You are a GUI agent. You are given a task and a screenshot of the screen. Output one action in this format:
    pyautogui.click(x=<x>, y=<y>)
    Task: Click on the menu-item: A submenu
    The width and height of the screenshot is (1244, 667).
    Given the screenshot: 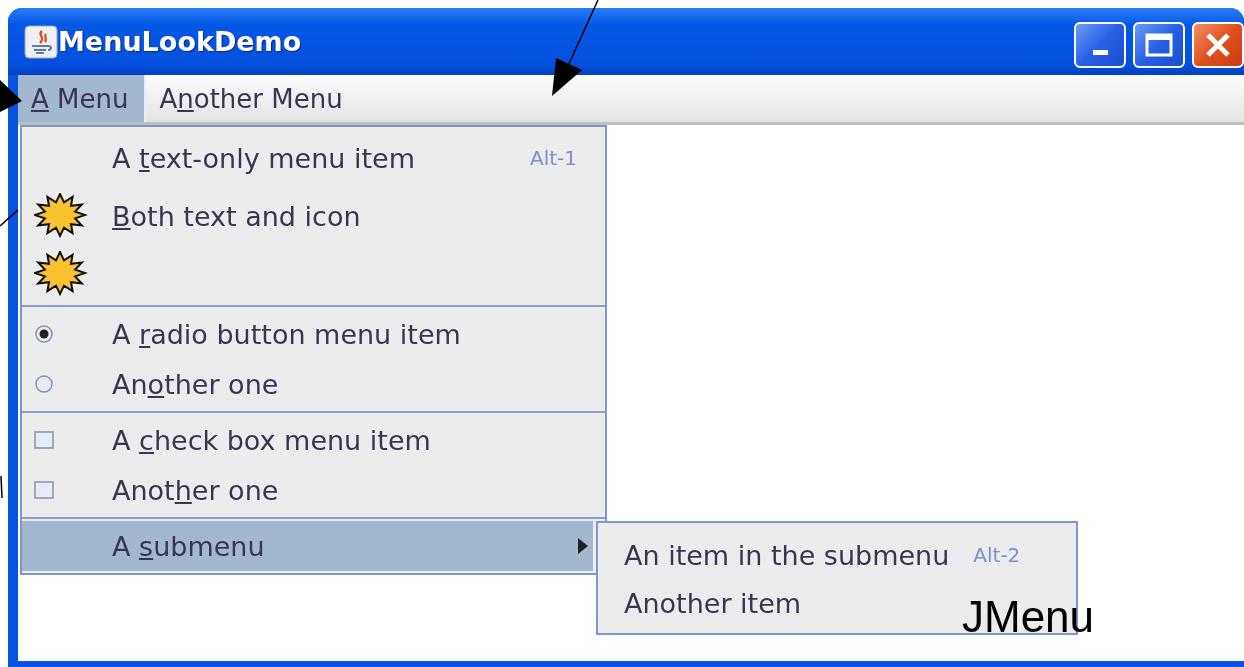 What is the action you would take?
    pyautogui.click(x=307, y=546)
    